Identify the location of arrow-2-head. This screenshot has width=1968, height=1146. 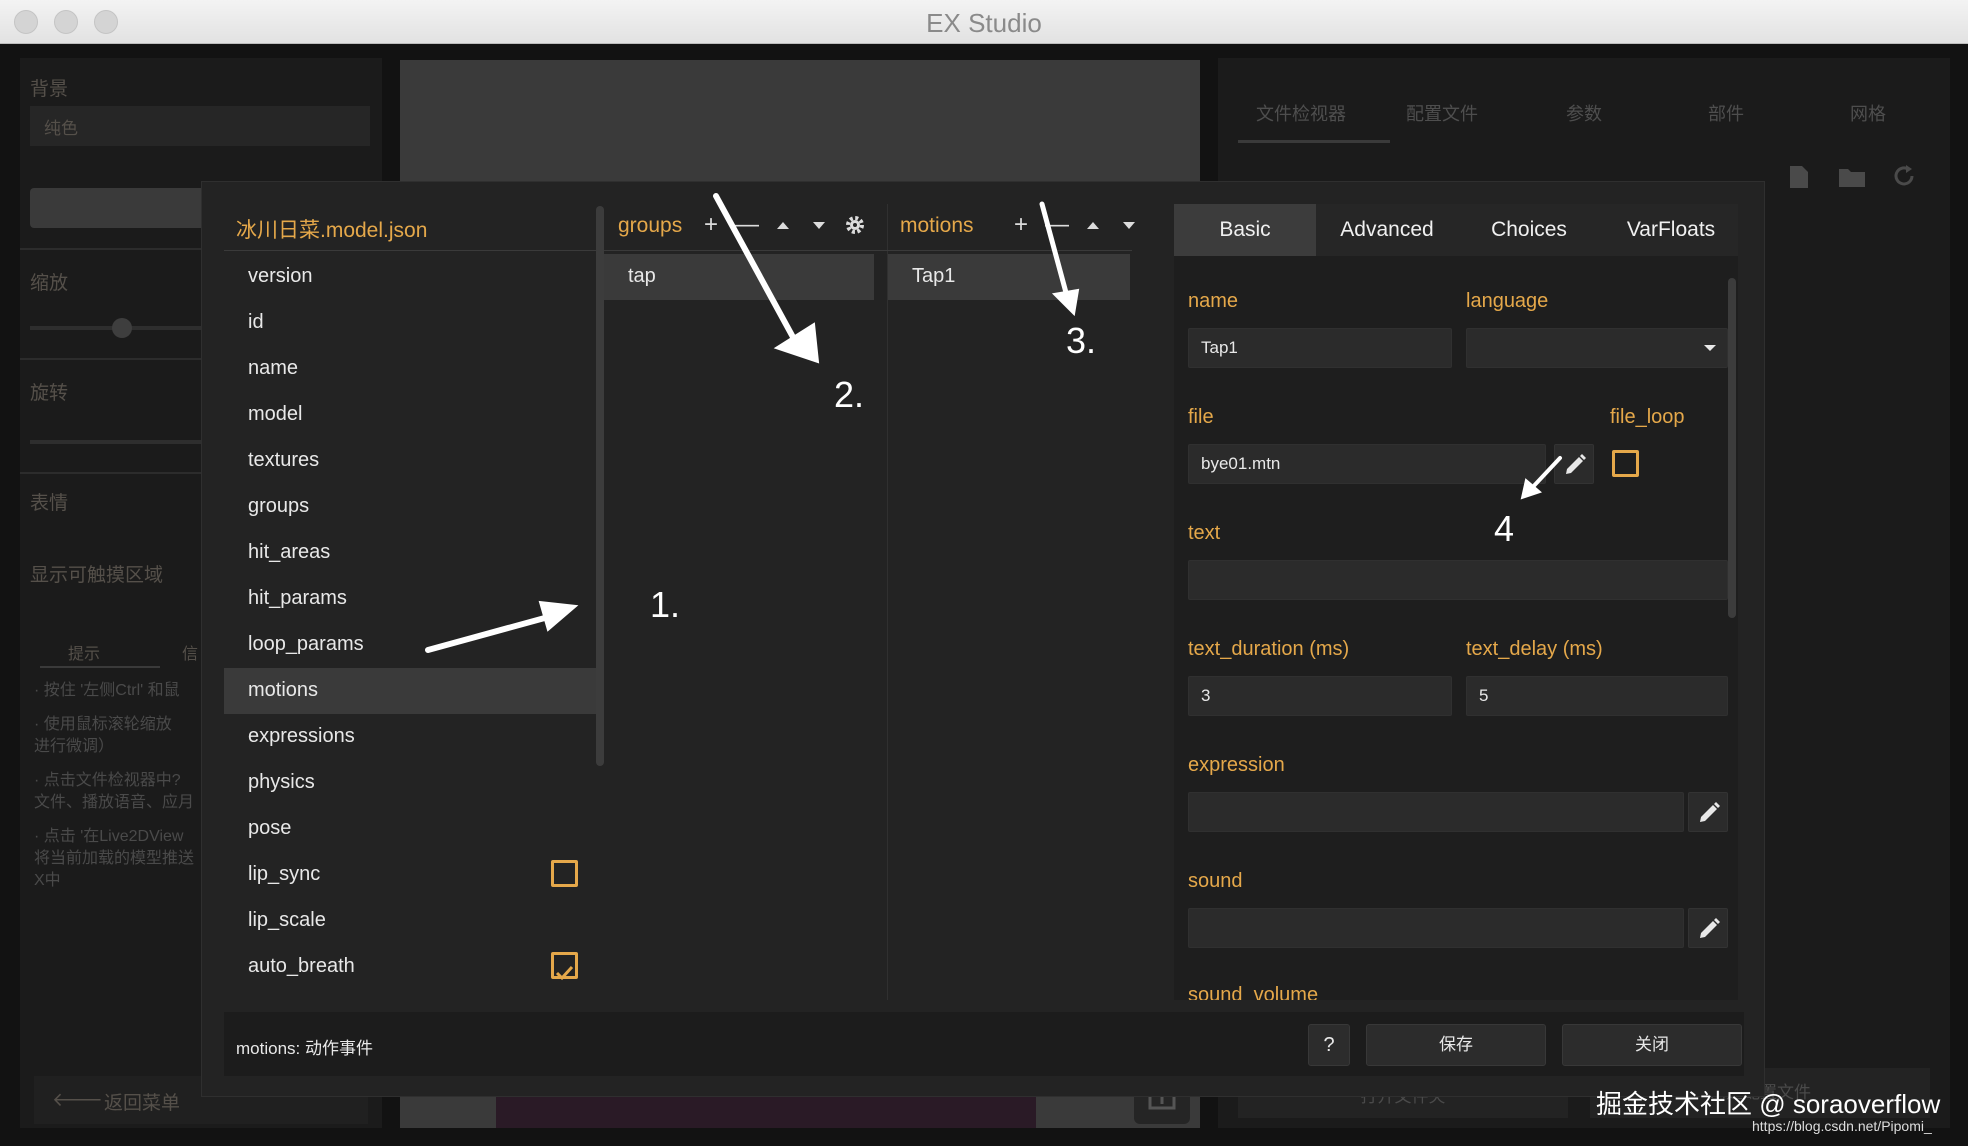
(796, 343).